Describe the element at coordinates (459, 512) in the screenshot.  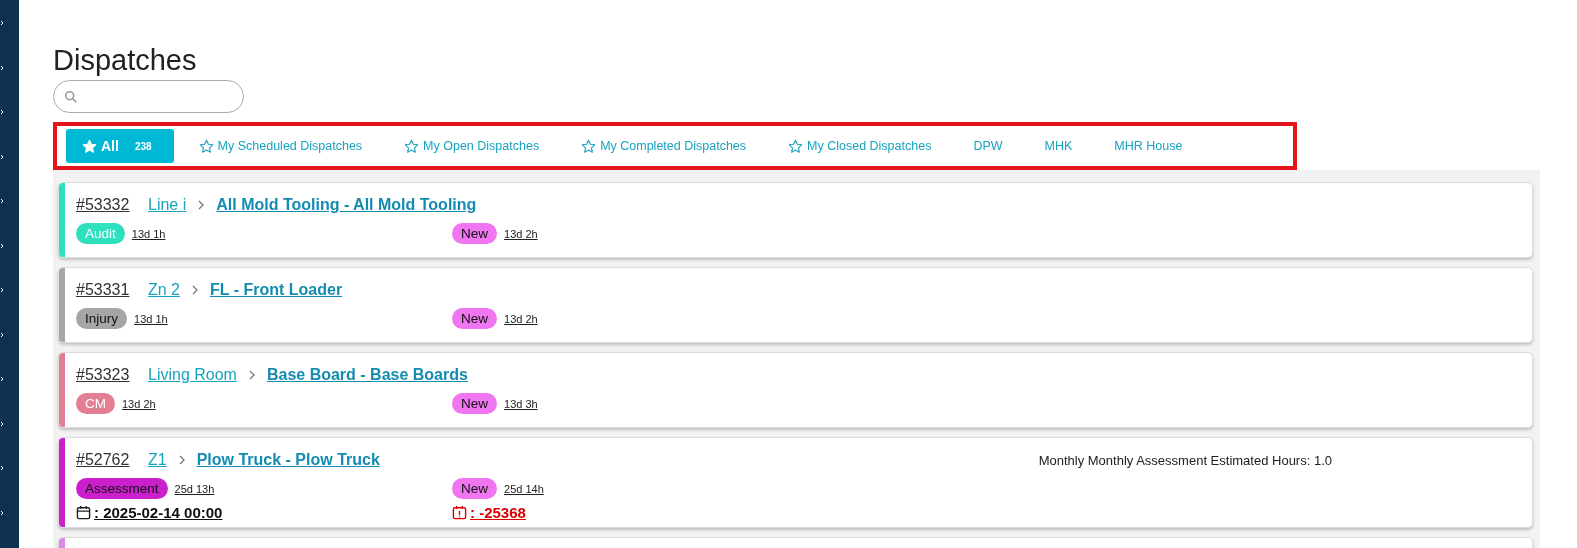
I see `calendar-alert-icon` at that location.